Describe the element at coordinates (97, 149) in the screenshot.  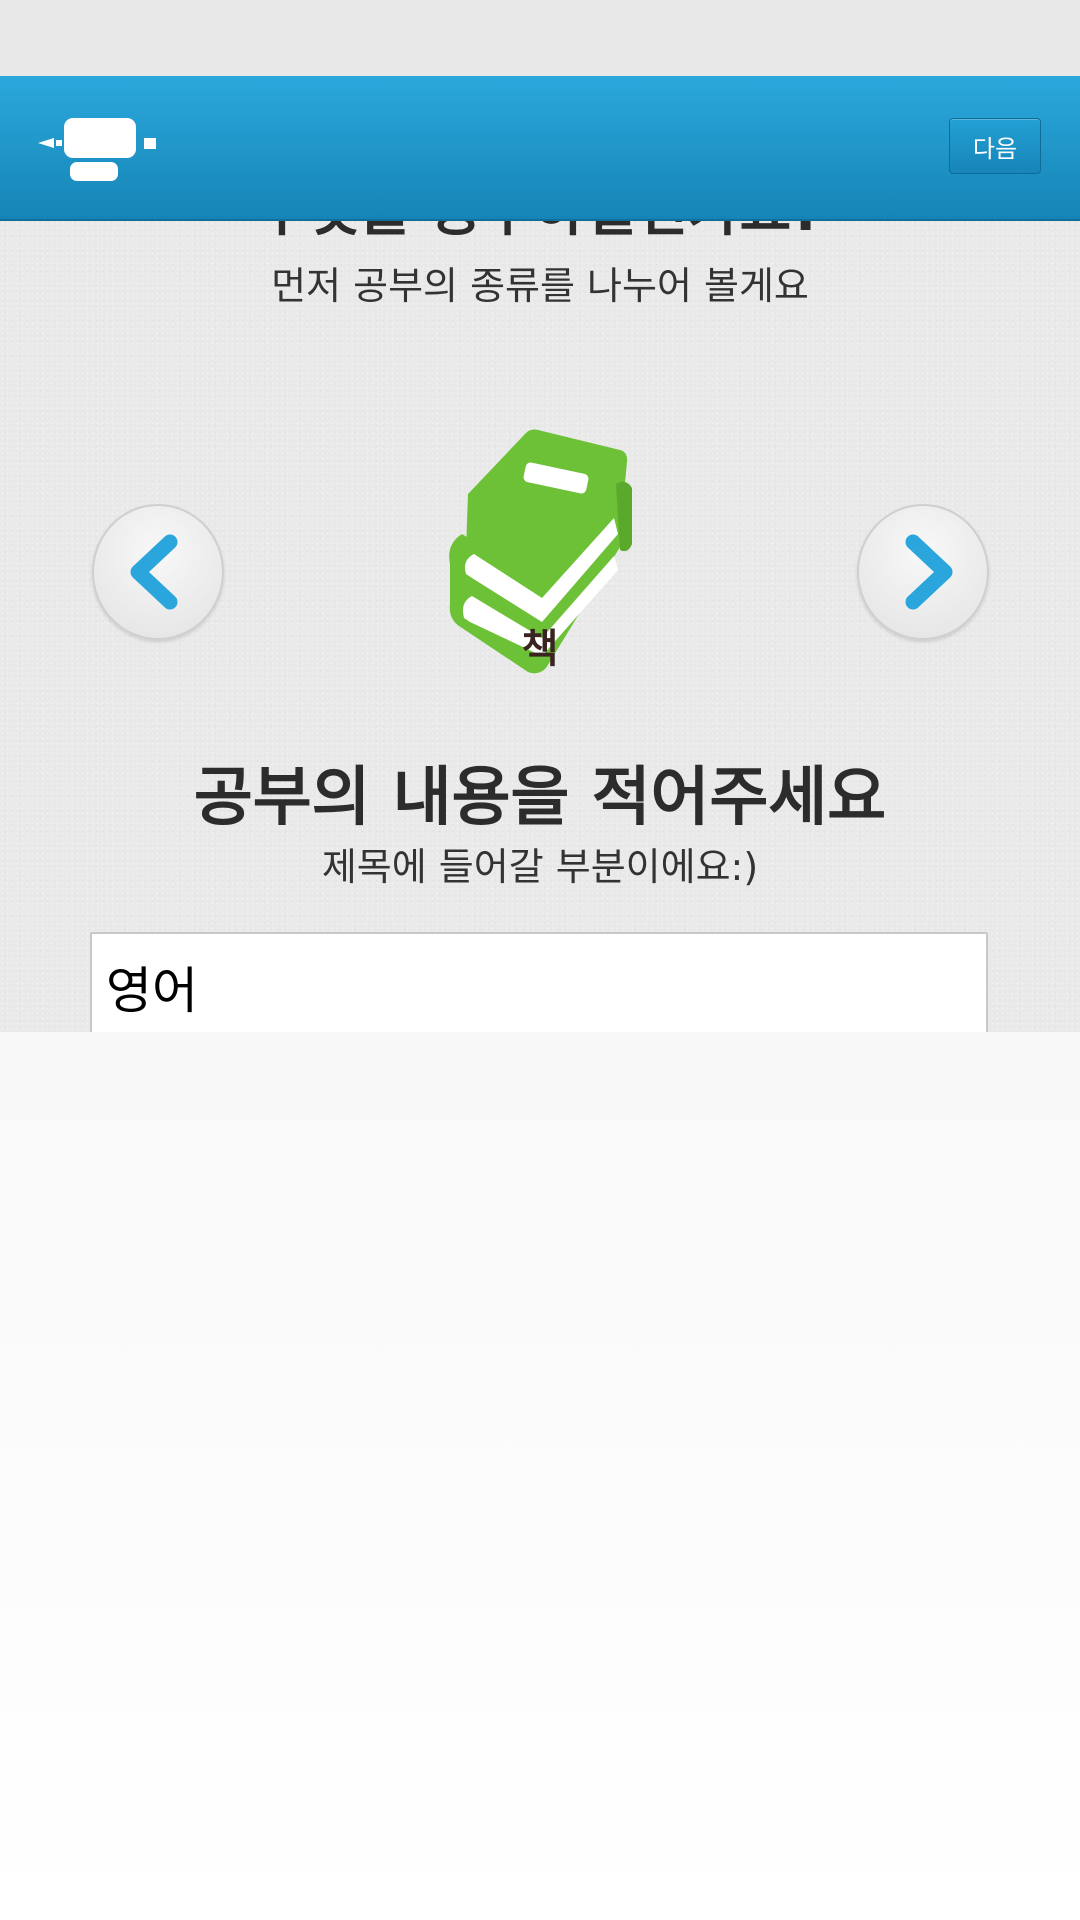
I see `studying-desk-icon` at that location.